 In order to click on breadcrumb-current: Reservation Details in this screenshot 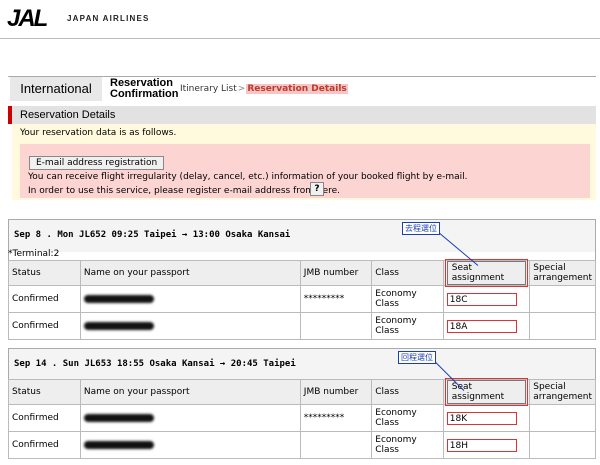, I will do `click(297, 89)`.